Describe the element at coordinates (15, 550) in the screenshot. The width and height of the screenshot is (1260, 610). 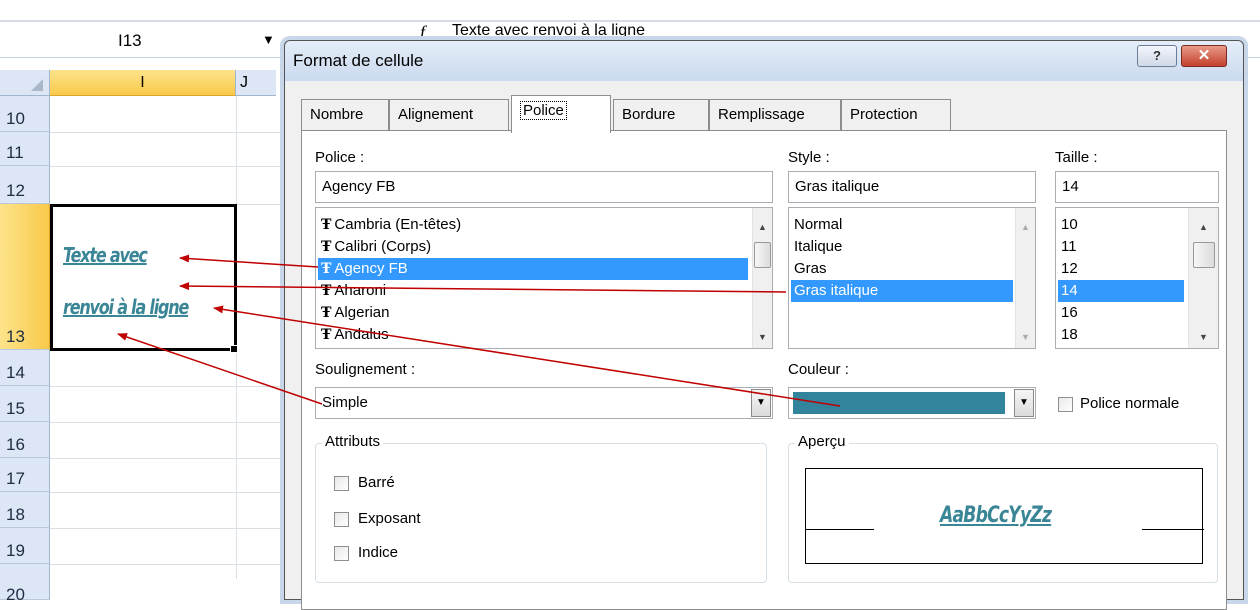
I see `row-number: 19` at that location.